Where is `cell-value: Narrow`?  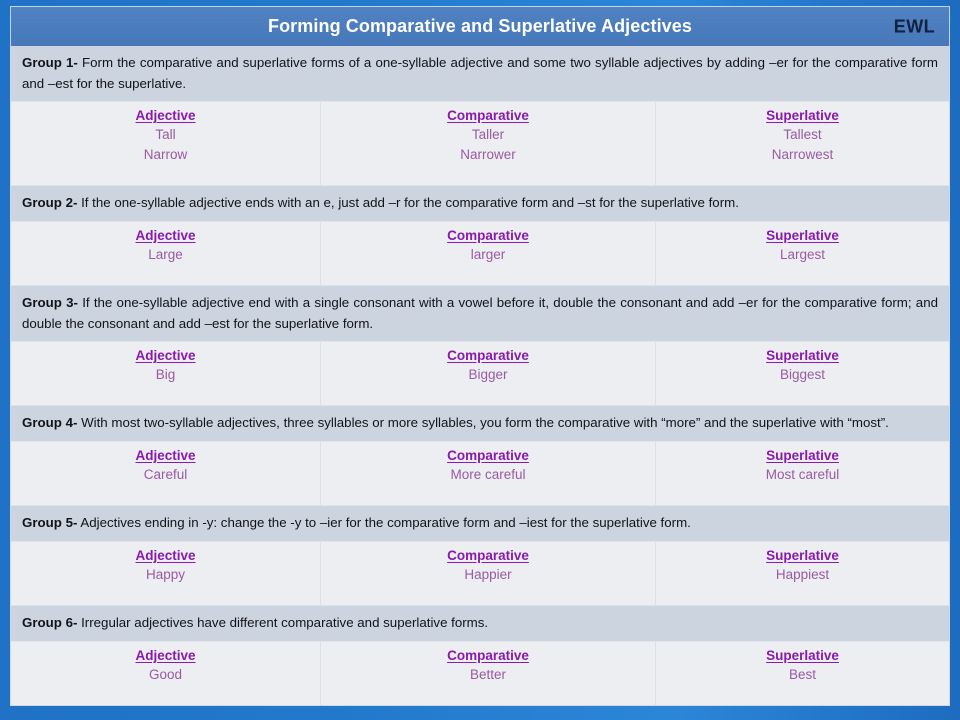 cell-value: Narrow is located at coordinates (165, 154).